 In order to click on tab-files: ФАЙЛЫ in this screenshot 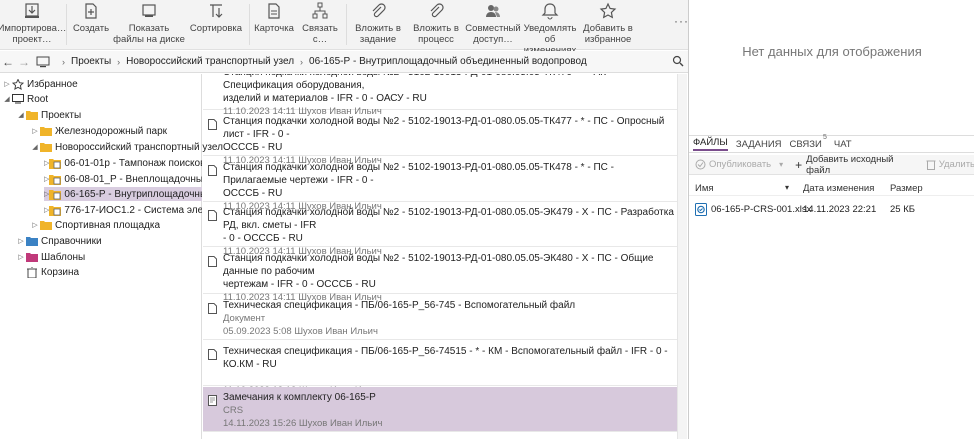, I will do `click(710, 144)`.